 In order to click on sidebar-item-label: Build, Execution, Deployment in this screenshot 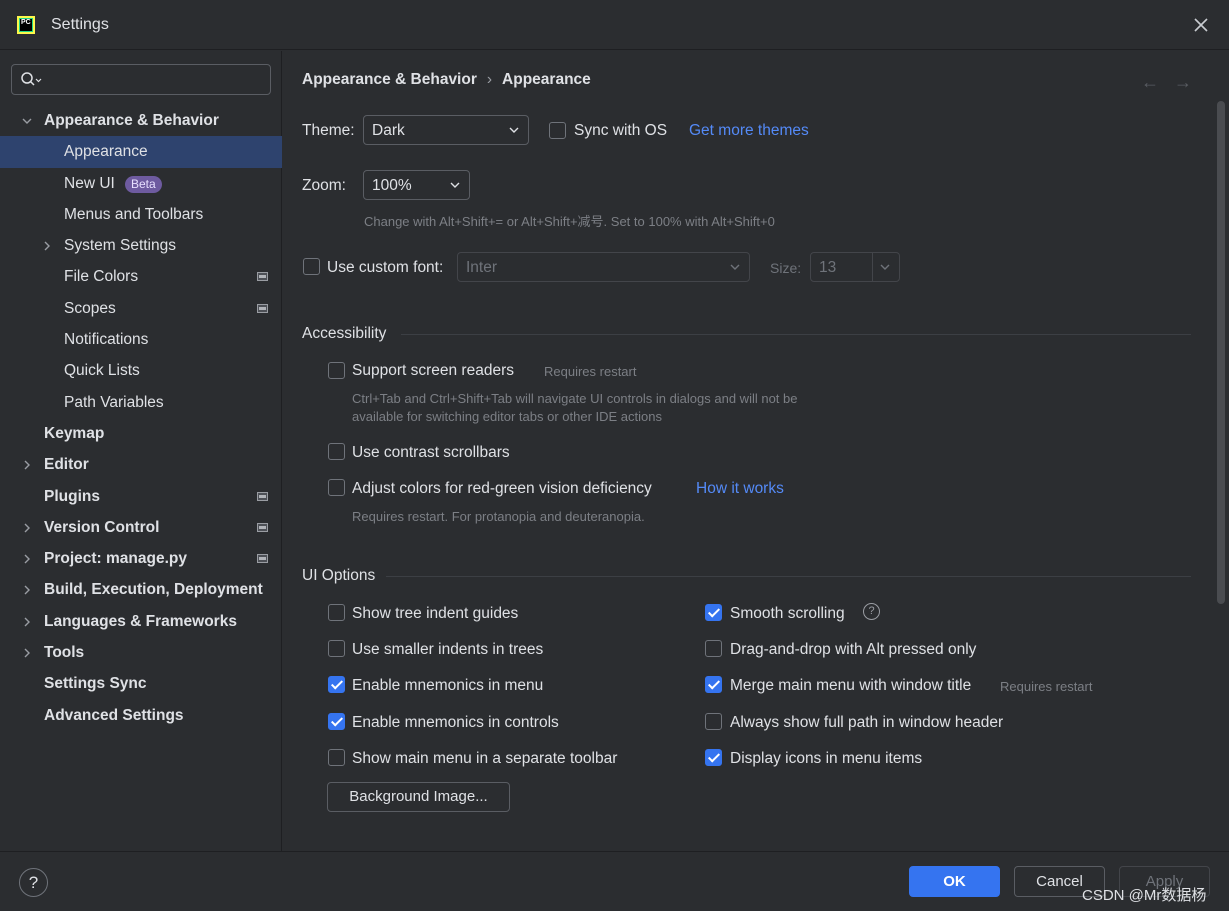, I will do `click(153, 590)`.